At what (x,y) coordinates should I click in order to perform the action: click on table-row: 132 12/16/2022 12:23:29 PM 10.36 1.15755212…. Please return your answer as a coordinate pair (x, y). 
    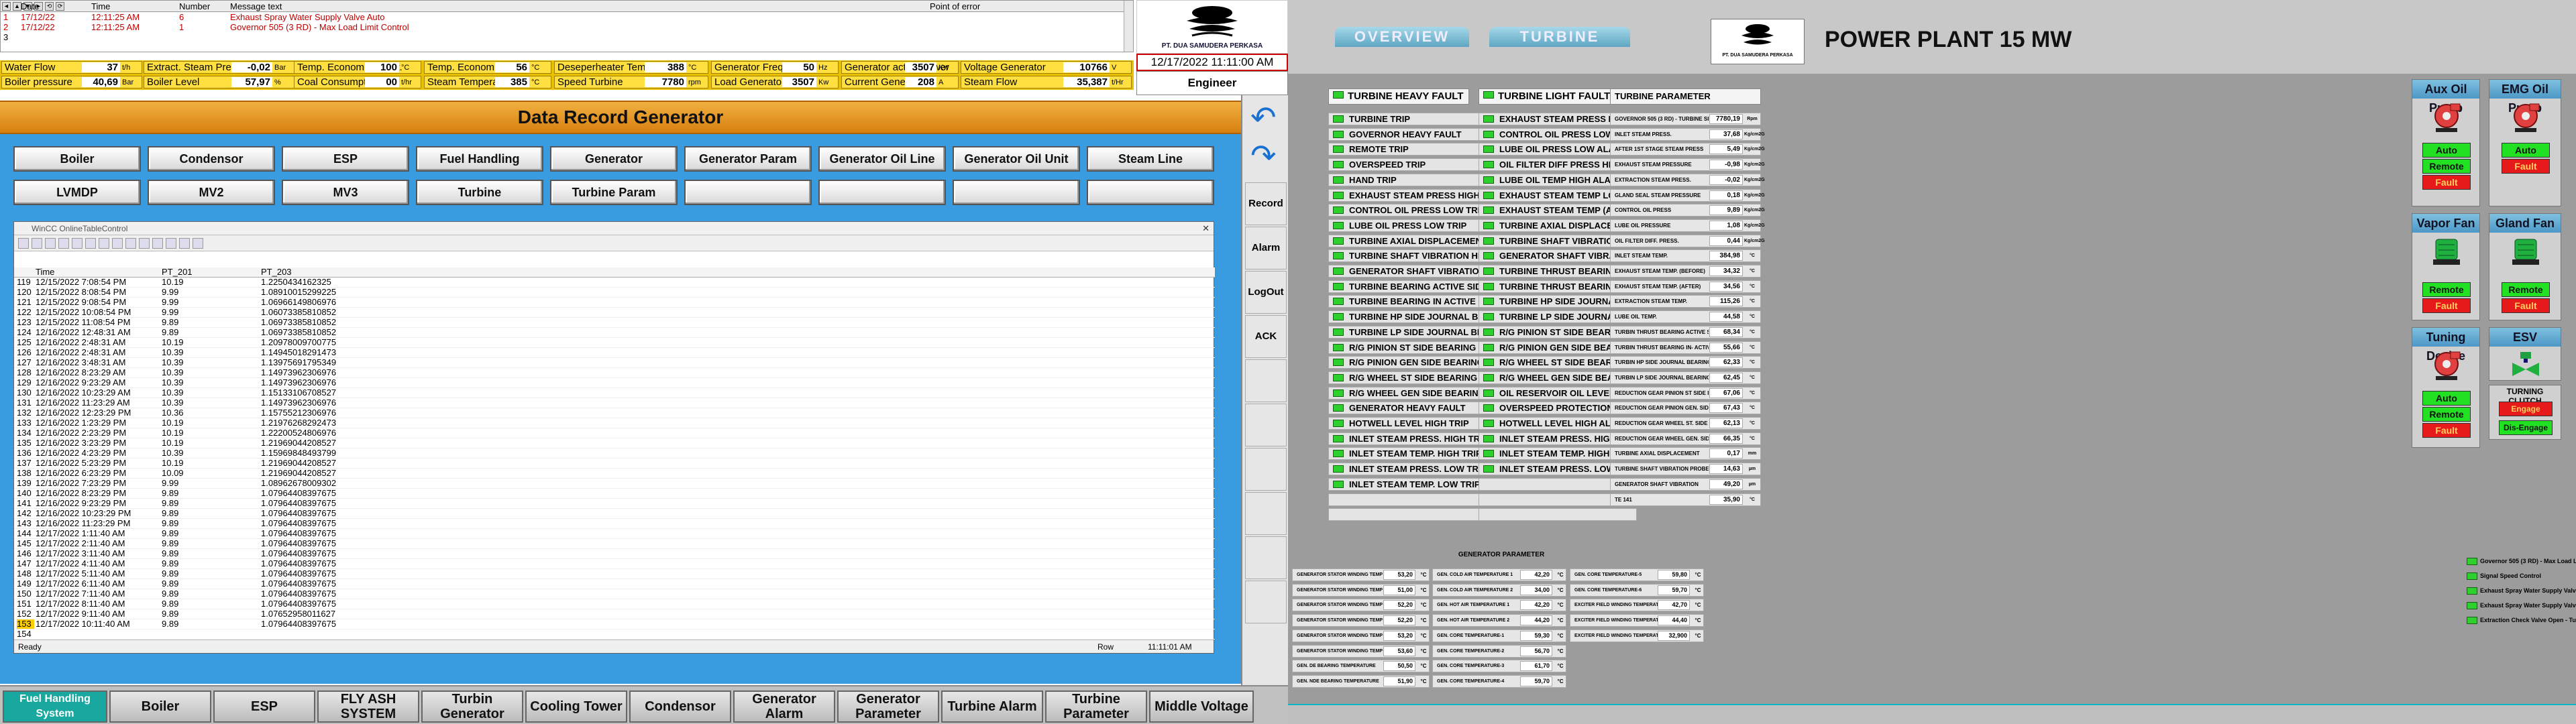
    Looking at the image, I should click on (614, 413).